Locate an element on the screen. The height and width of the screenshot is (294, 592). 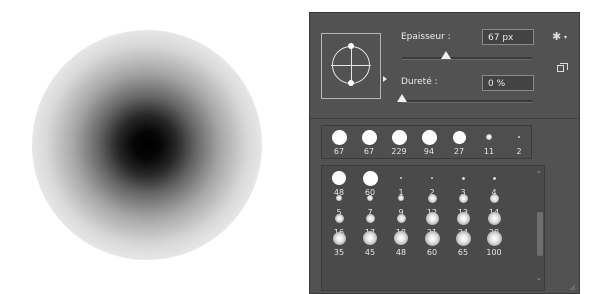
recent-brushes-row: 67 67 229 94 27 11 2 is located at coordinates (426, 142).